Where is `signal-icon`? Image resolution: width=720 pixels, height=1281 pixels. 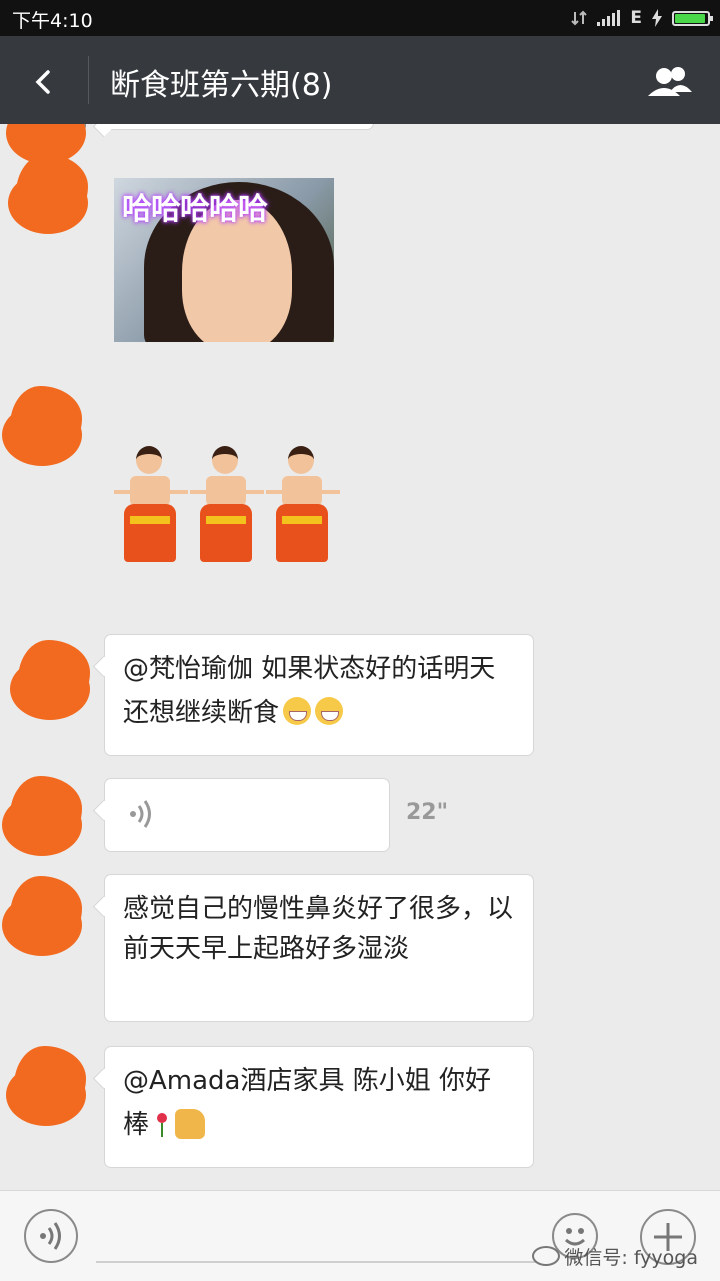
signal-icon is located at coordinates (609, 18).